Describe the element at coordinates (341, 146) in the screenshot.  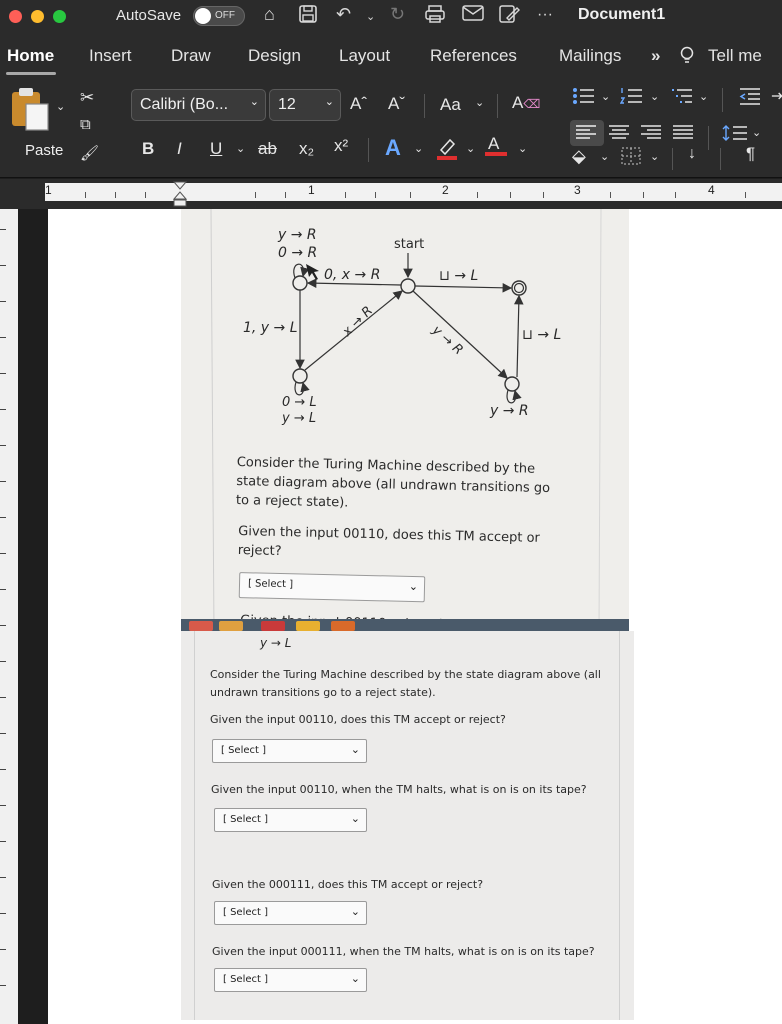
I see `superscript-button: x²` at that location.